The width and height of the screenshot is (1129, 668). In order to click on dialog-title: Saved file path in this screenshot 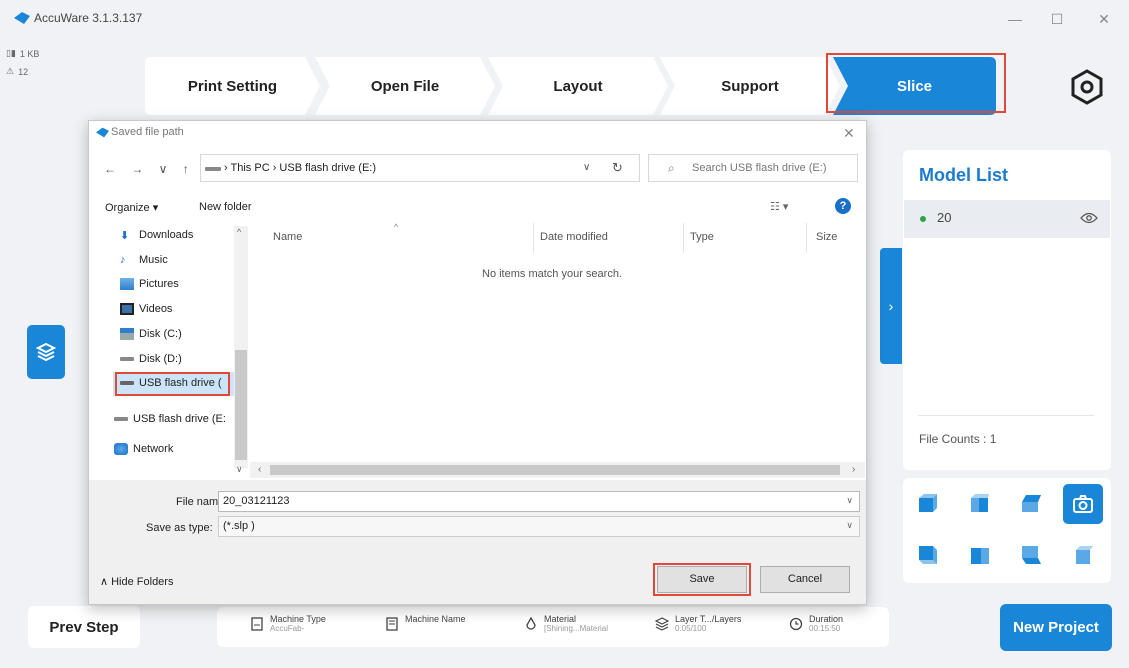, I will do `click(147, 132)`.